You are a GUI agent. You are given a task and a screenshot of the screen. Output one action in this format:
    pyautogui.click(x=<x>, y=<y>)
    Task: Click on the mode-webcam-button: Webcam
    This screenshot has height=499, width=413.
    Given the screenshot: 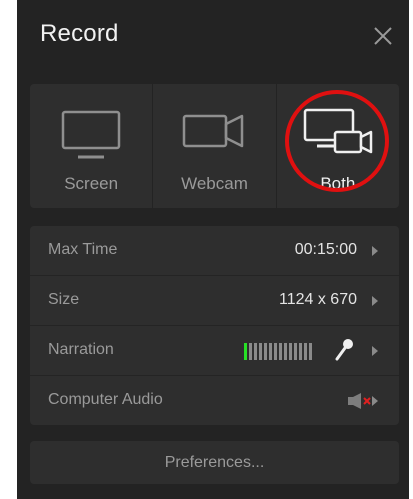 What is the action you would take?
    pyautogui.click(x=215, y=146)
    